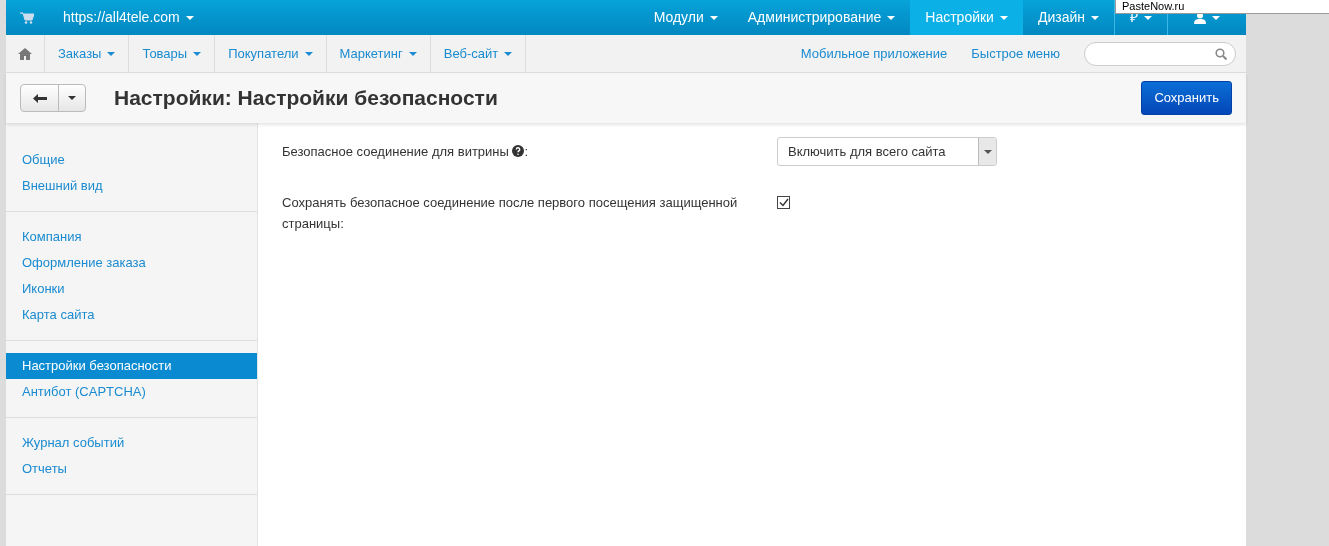  Describe the element at coordinates (1160, 53) in the screenshot. I see `search-field` at that location.